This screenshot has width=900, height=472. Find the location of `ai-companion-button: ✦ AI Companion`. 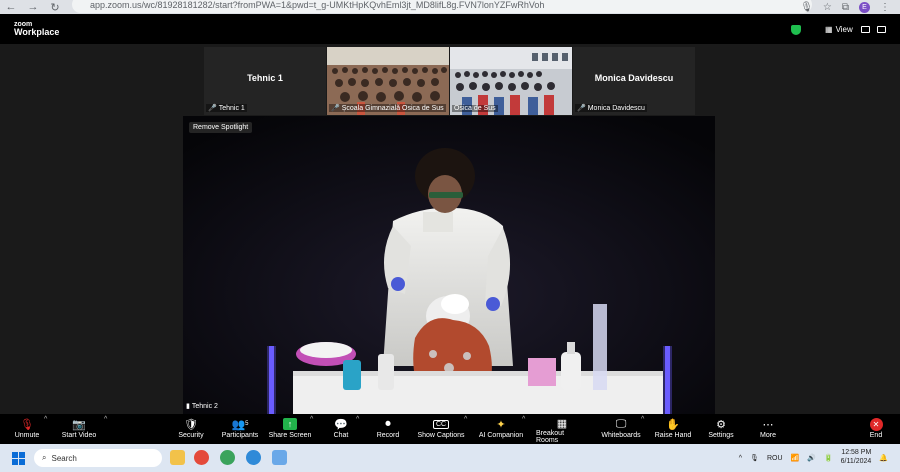

ai-companion-button: ✦ AI Companion is located at coordinates (501, 430).